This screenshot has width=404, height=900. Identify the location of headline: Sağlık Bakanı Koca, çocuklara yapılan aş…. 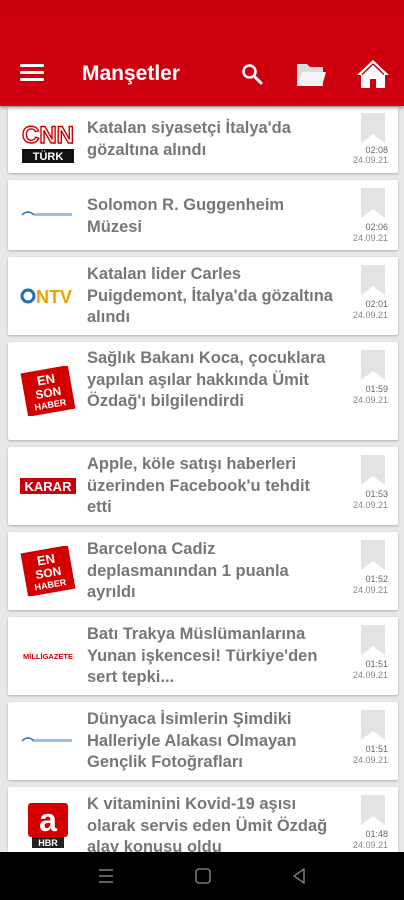
(206, 379).